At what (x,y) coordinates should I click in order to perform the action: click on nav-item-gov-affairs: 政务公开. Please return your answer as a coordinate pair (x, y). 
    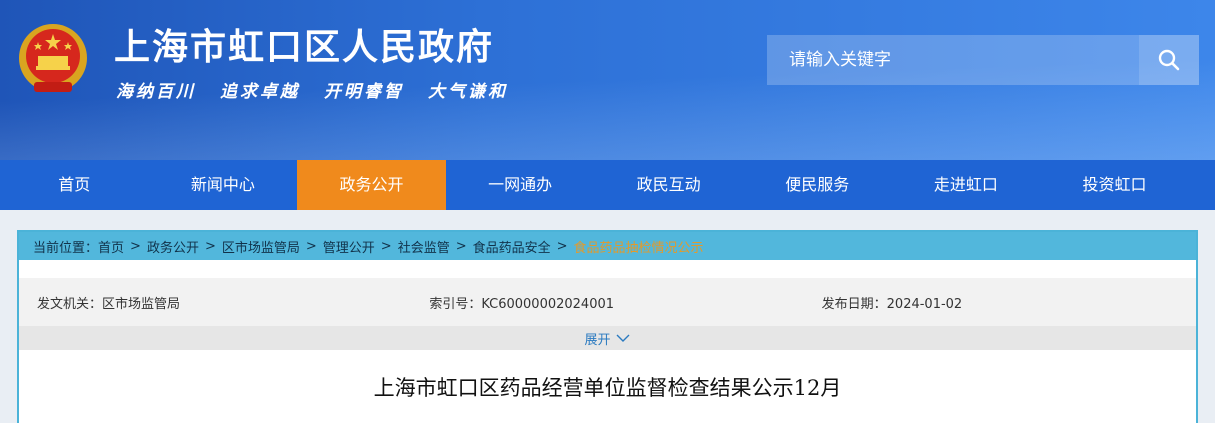
    Looking at the image, I should click on (371, 185).